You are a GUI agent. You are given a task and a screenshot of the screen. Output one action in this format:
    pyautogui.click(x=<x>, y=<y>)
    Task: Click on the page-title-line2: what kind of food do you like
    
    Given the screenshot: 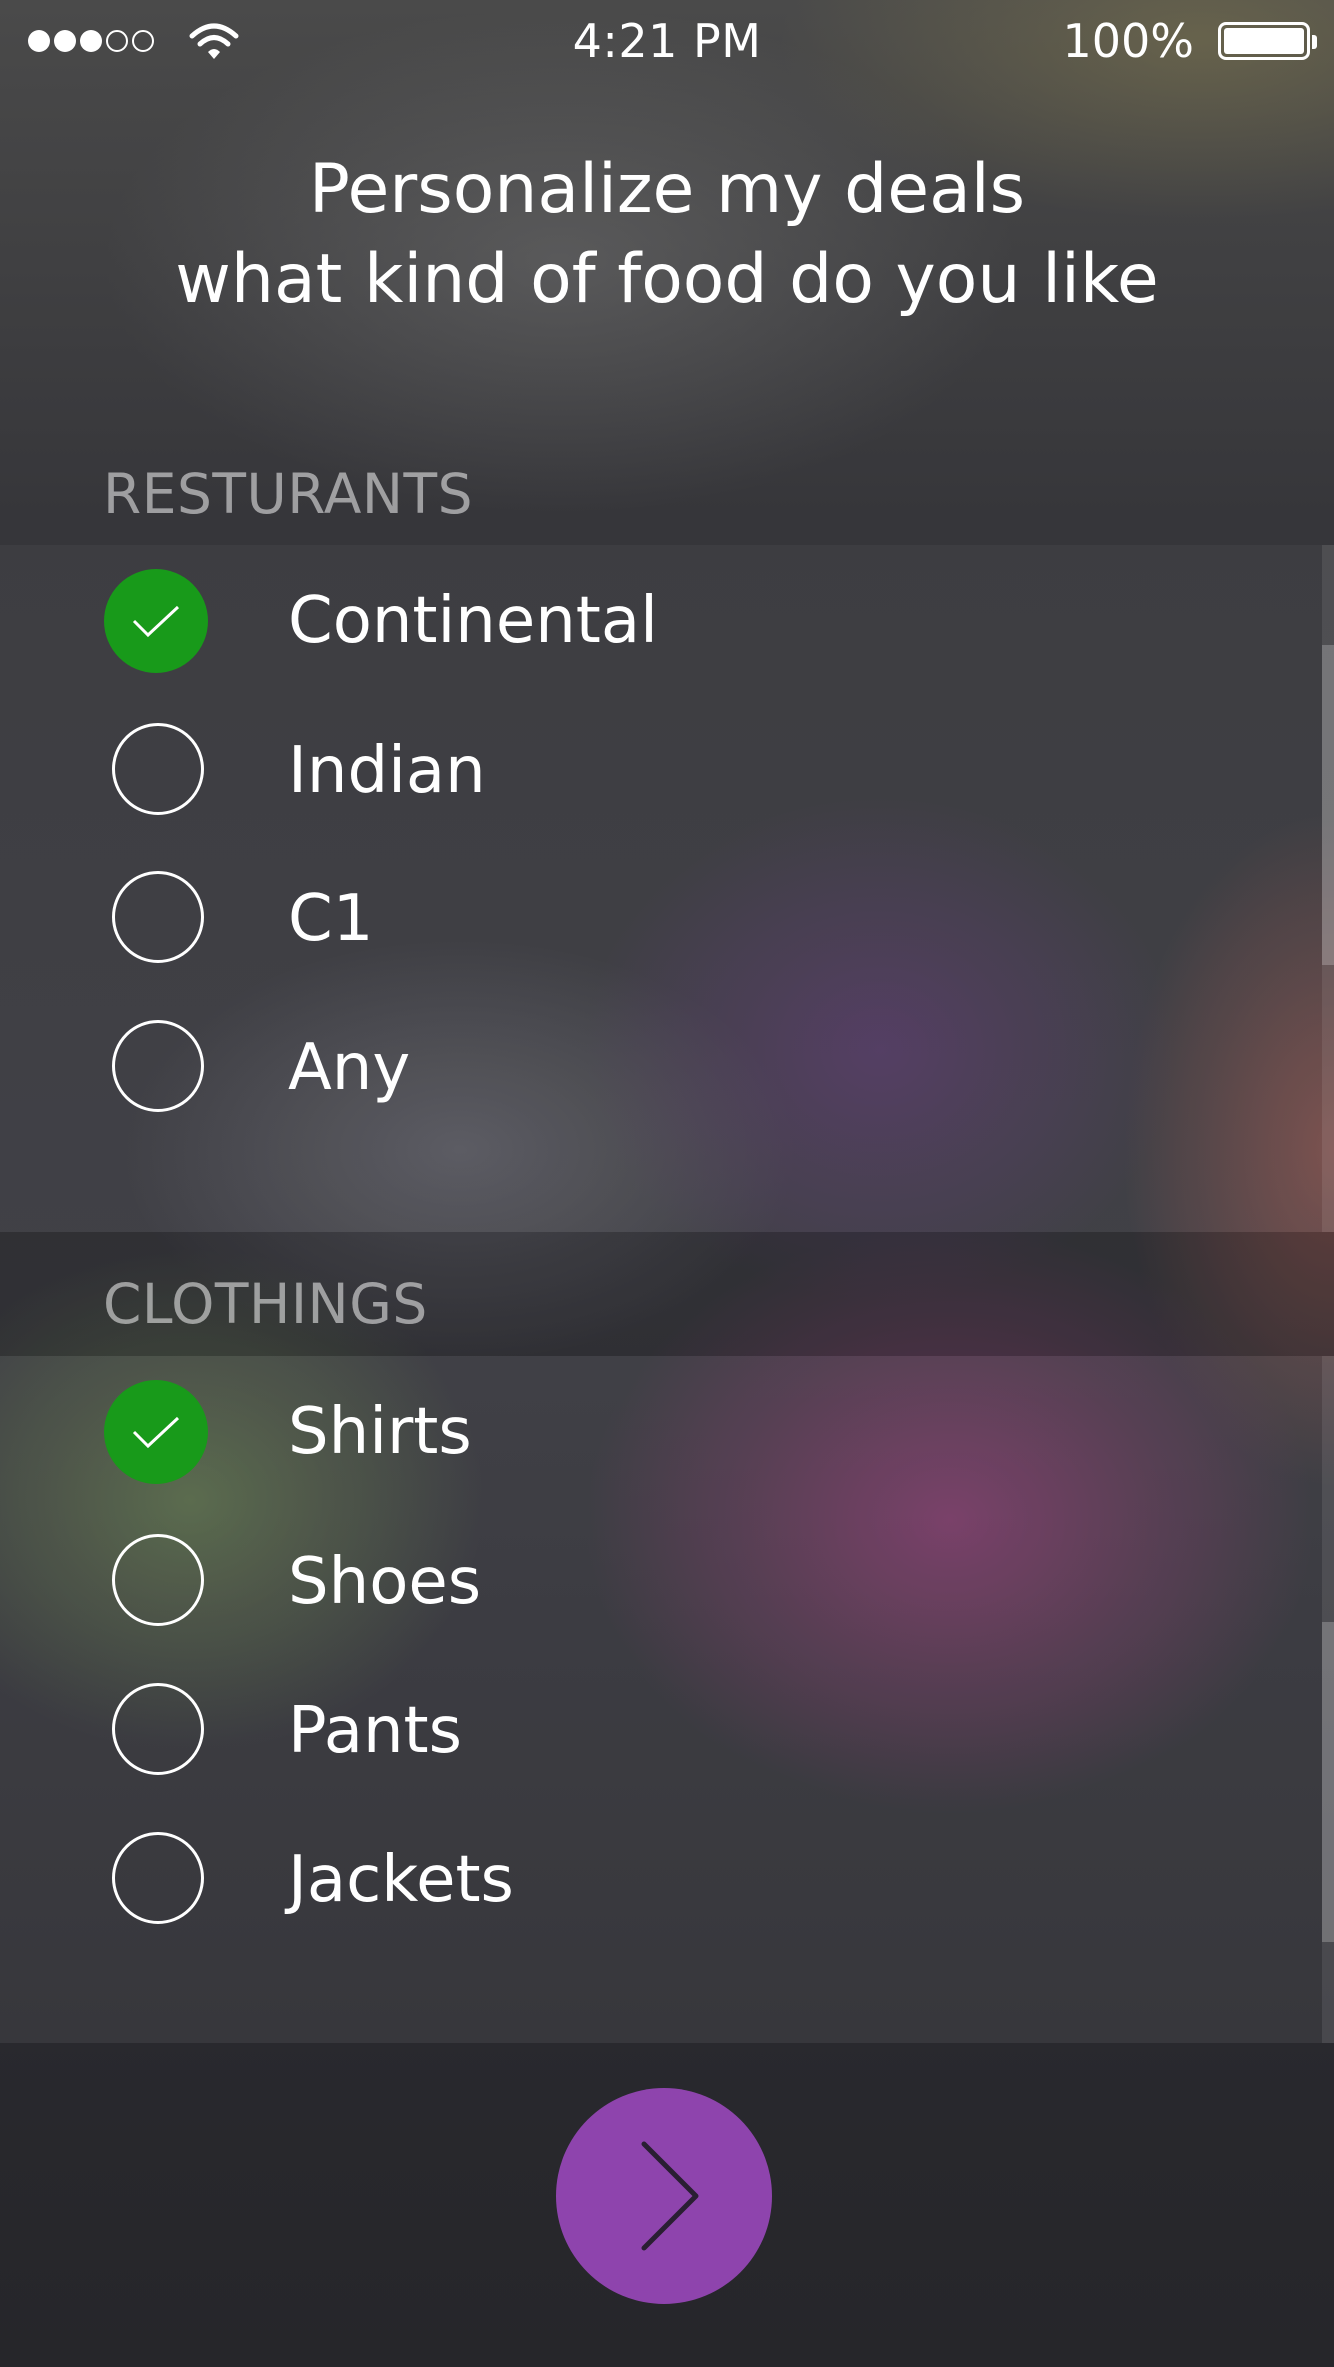 What is the action you would take?
    pyautogui.click(x=667, y=279)
    